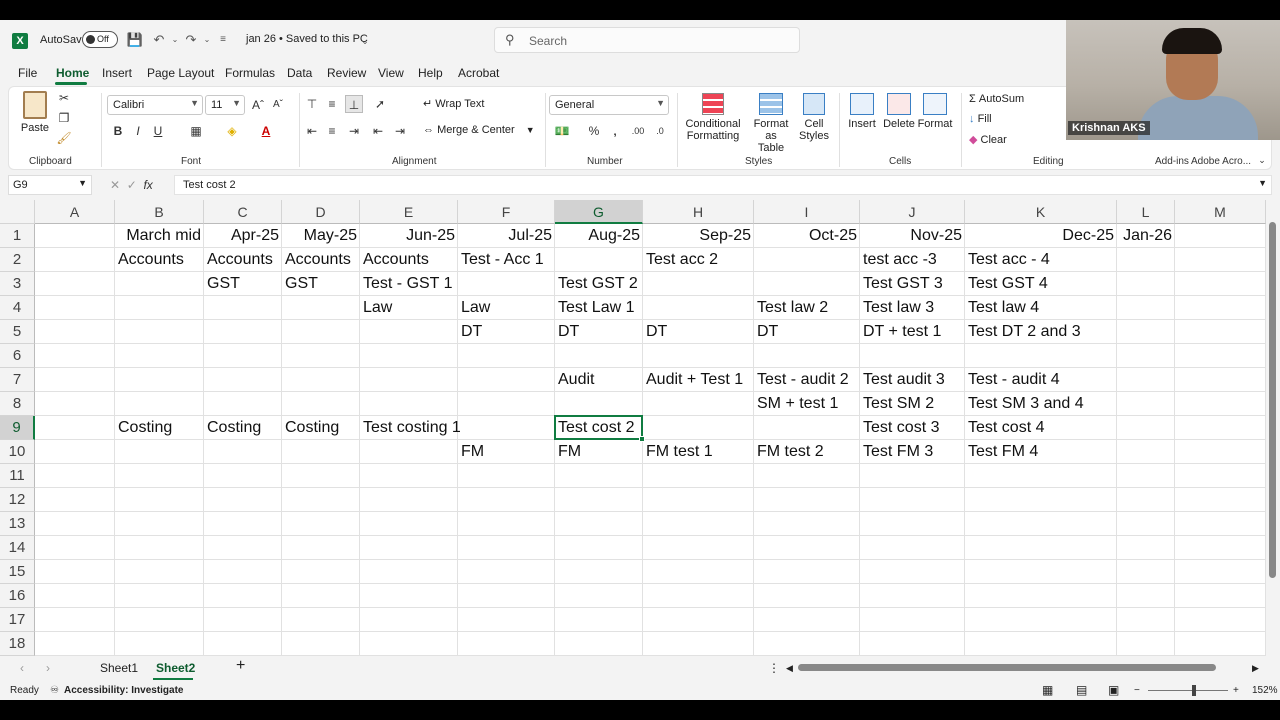 Image resolution: width=1280 pixels, height=720 pixels. What do you see at coordinates (17, 356) in the screenshot?
I see `row-header-6: 6` at bounding box center [17, 356].